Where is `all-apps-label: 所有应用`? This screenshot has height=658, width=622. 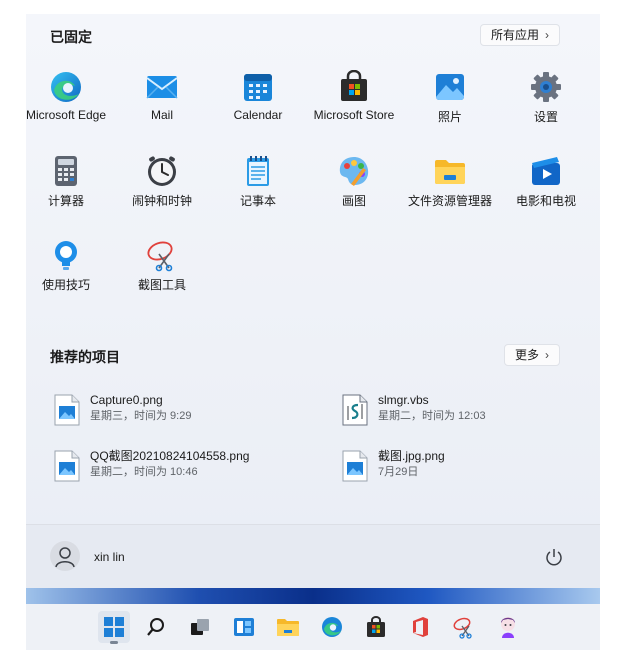 all-apps-label: 所有应用 is located at coordinates (515, 35).